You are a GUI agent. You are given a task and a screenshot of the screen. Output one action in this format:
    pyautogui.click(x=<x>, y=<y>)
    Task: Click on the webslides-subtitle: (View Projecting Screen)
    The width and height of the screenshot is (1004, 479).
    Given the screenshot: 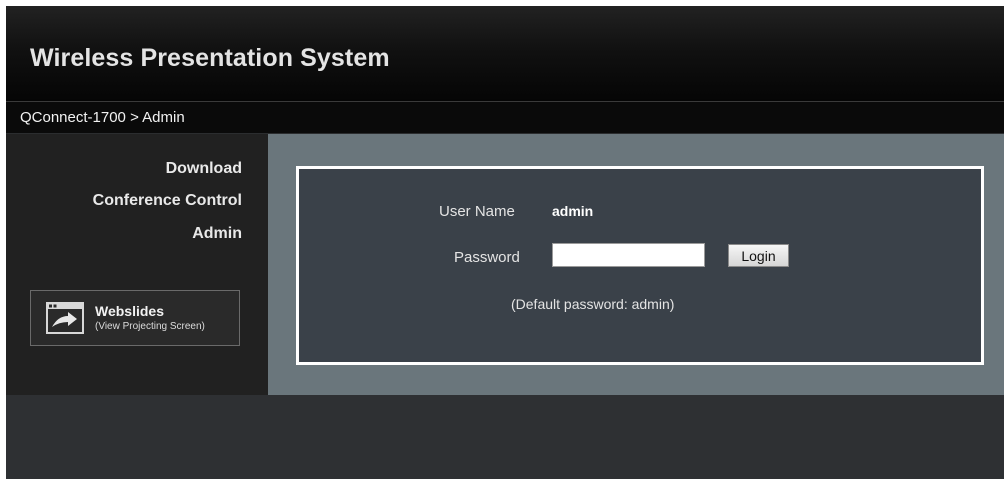 What is the action you would take?
    pyautogui.click(x=150, y=326)
    